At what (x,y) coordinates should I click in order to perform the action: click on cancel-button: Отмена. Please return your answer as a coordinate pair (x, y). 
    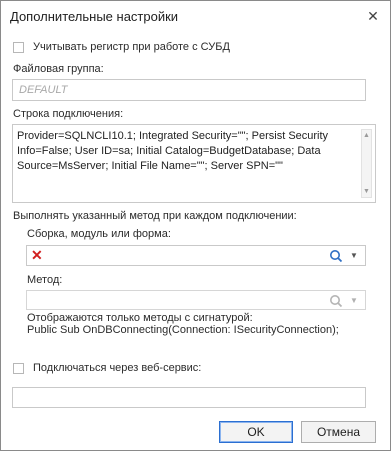
    Looking at the image, I should click on (338, 432).